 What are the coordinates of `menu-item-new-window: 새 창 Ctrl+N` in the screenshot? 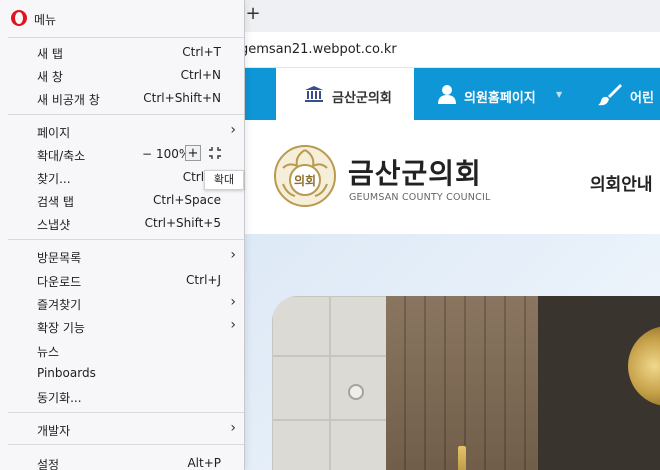 It's located at (122, 75).